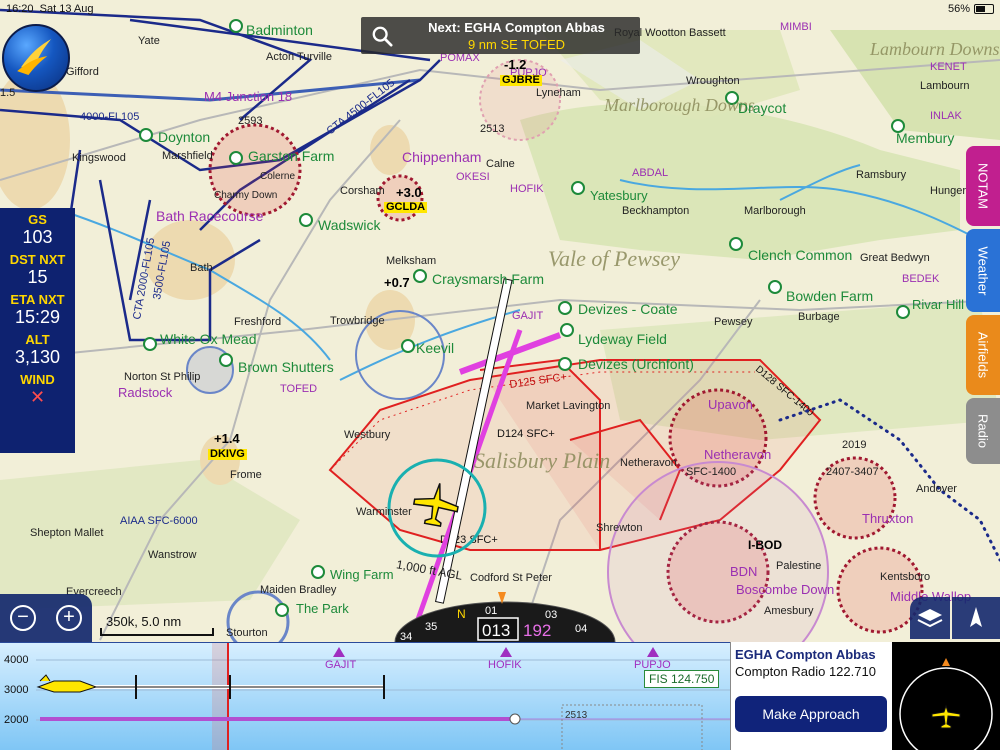 The image size is (1000, 750). What do you see at coordinates (286, 367) in the screenshot?
I see `airfield-label: Brown Shutters` at bounding box center [286, 367].